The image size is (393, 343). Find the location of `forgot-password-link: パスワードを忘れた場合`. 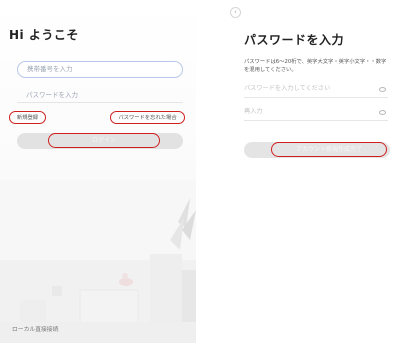

forgot-password-link: パスワードを忘れた場合 is located at coordinates (147, 117).